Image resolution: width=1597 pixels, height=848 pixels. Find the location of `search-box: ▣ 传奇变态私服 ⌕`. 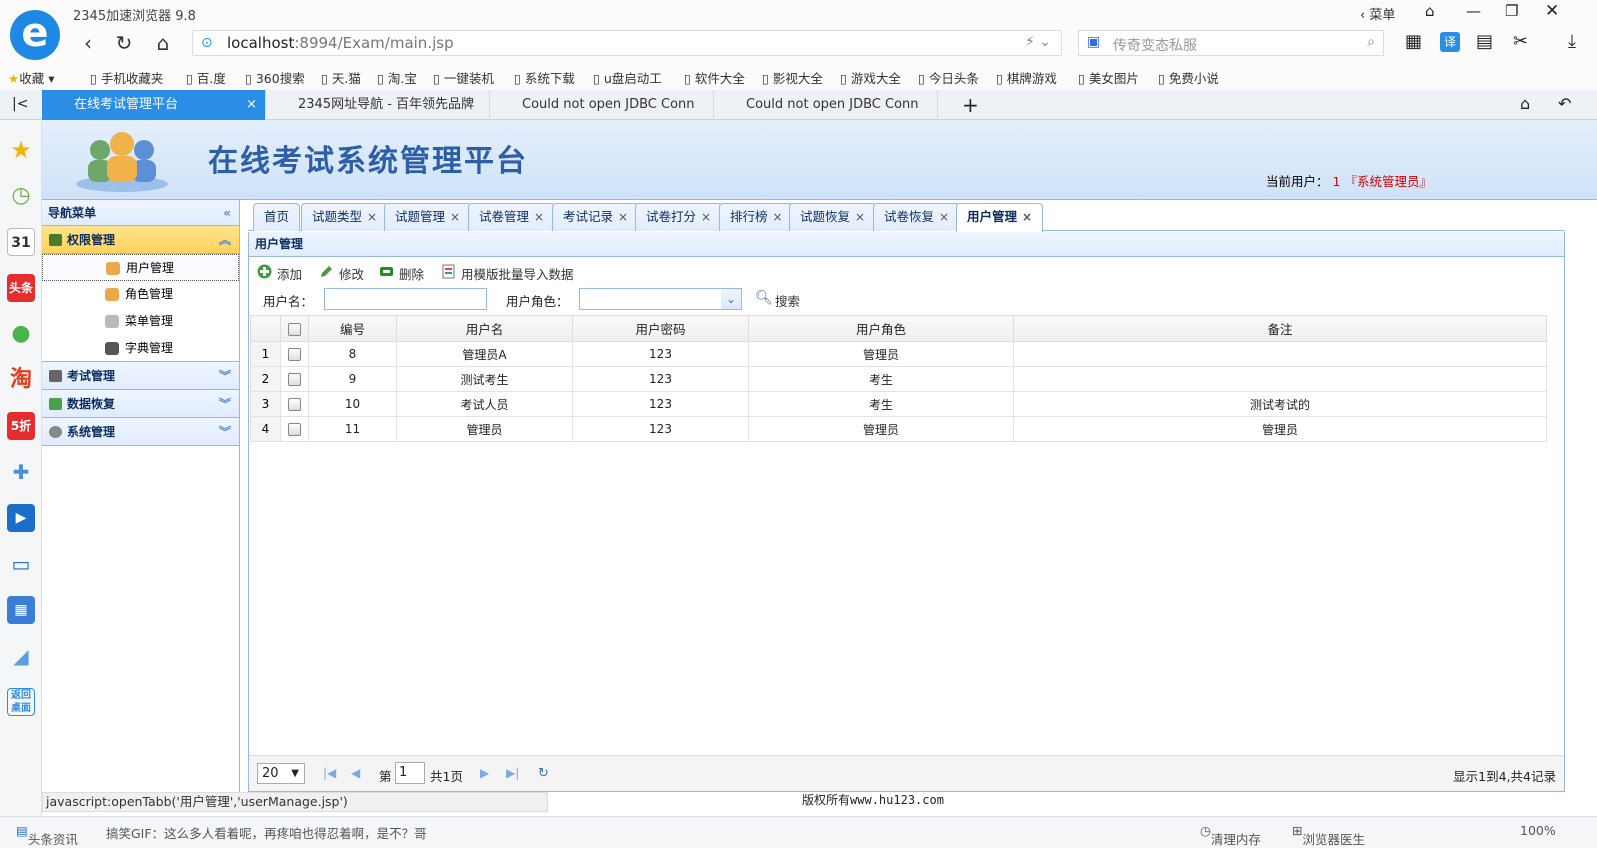

search-box: ▣ 传奇变态私服 ⌕ is located at coordinates (1231, 43).